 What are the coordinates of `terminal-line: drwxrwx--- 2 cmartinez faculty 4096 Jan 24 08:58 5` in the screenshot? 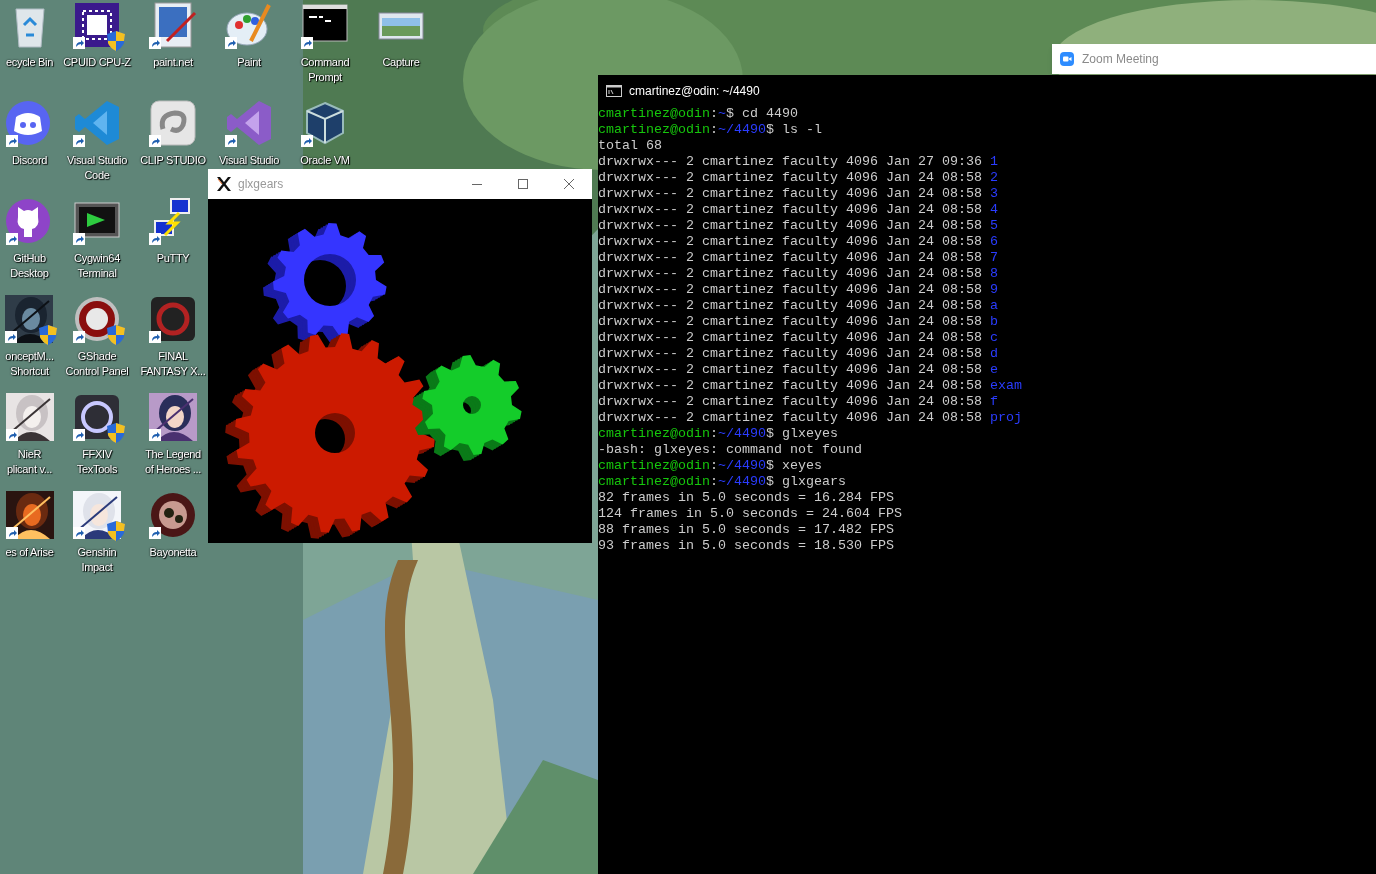 It's located at (798, 226).